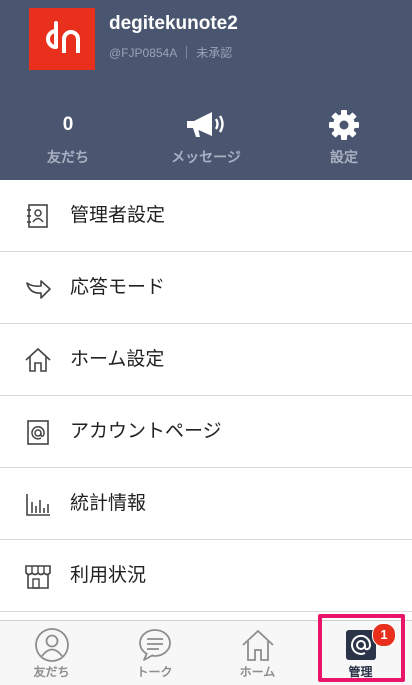 The height and width of the screenshot is (685, 412). Describe the element at coordinates (173, 23) in the screenshot. I see `account-name: degitekunote2` at that location.